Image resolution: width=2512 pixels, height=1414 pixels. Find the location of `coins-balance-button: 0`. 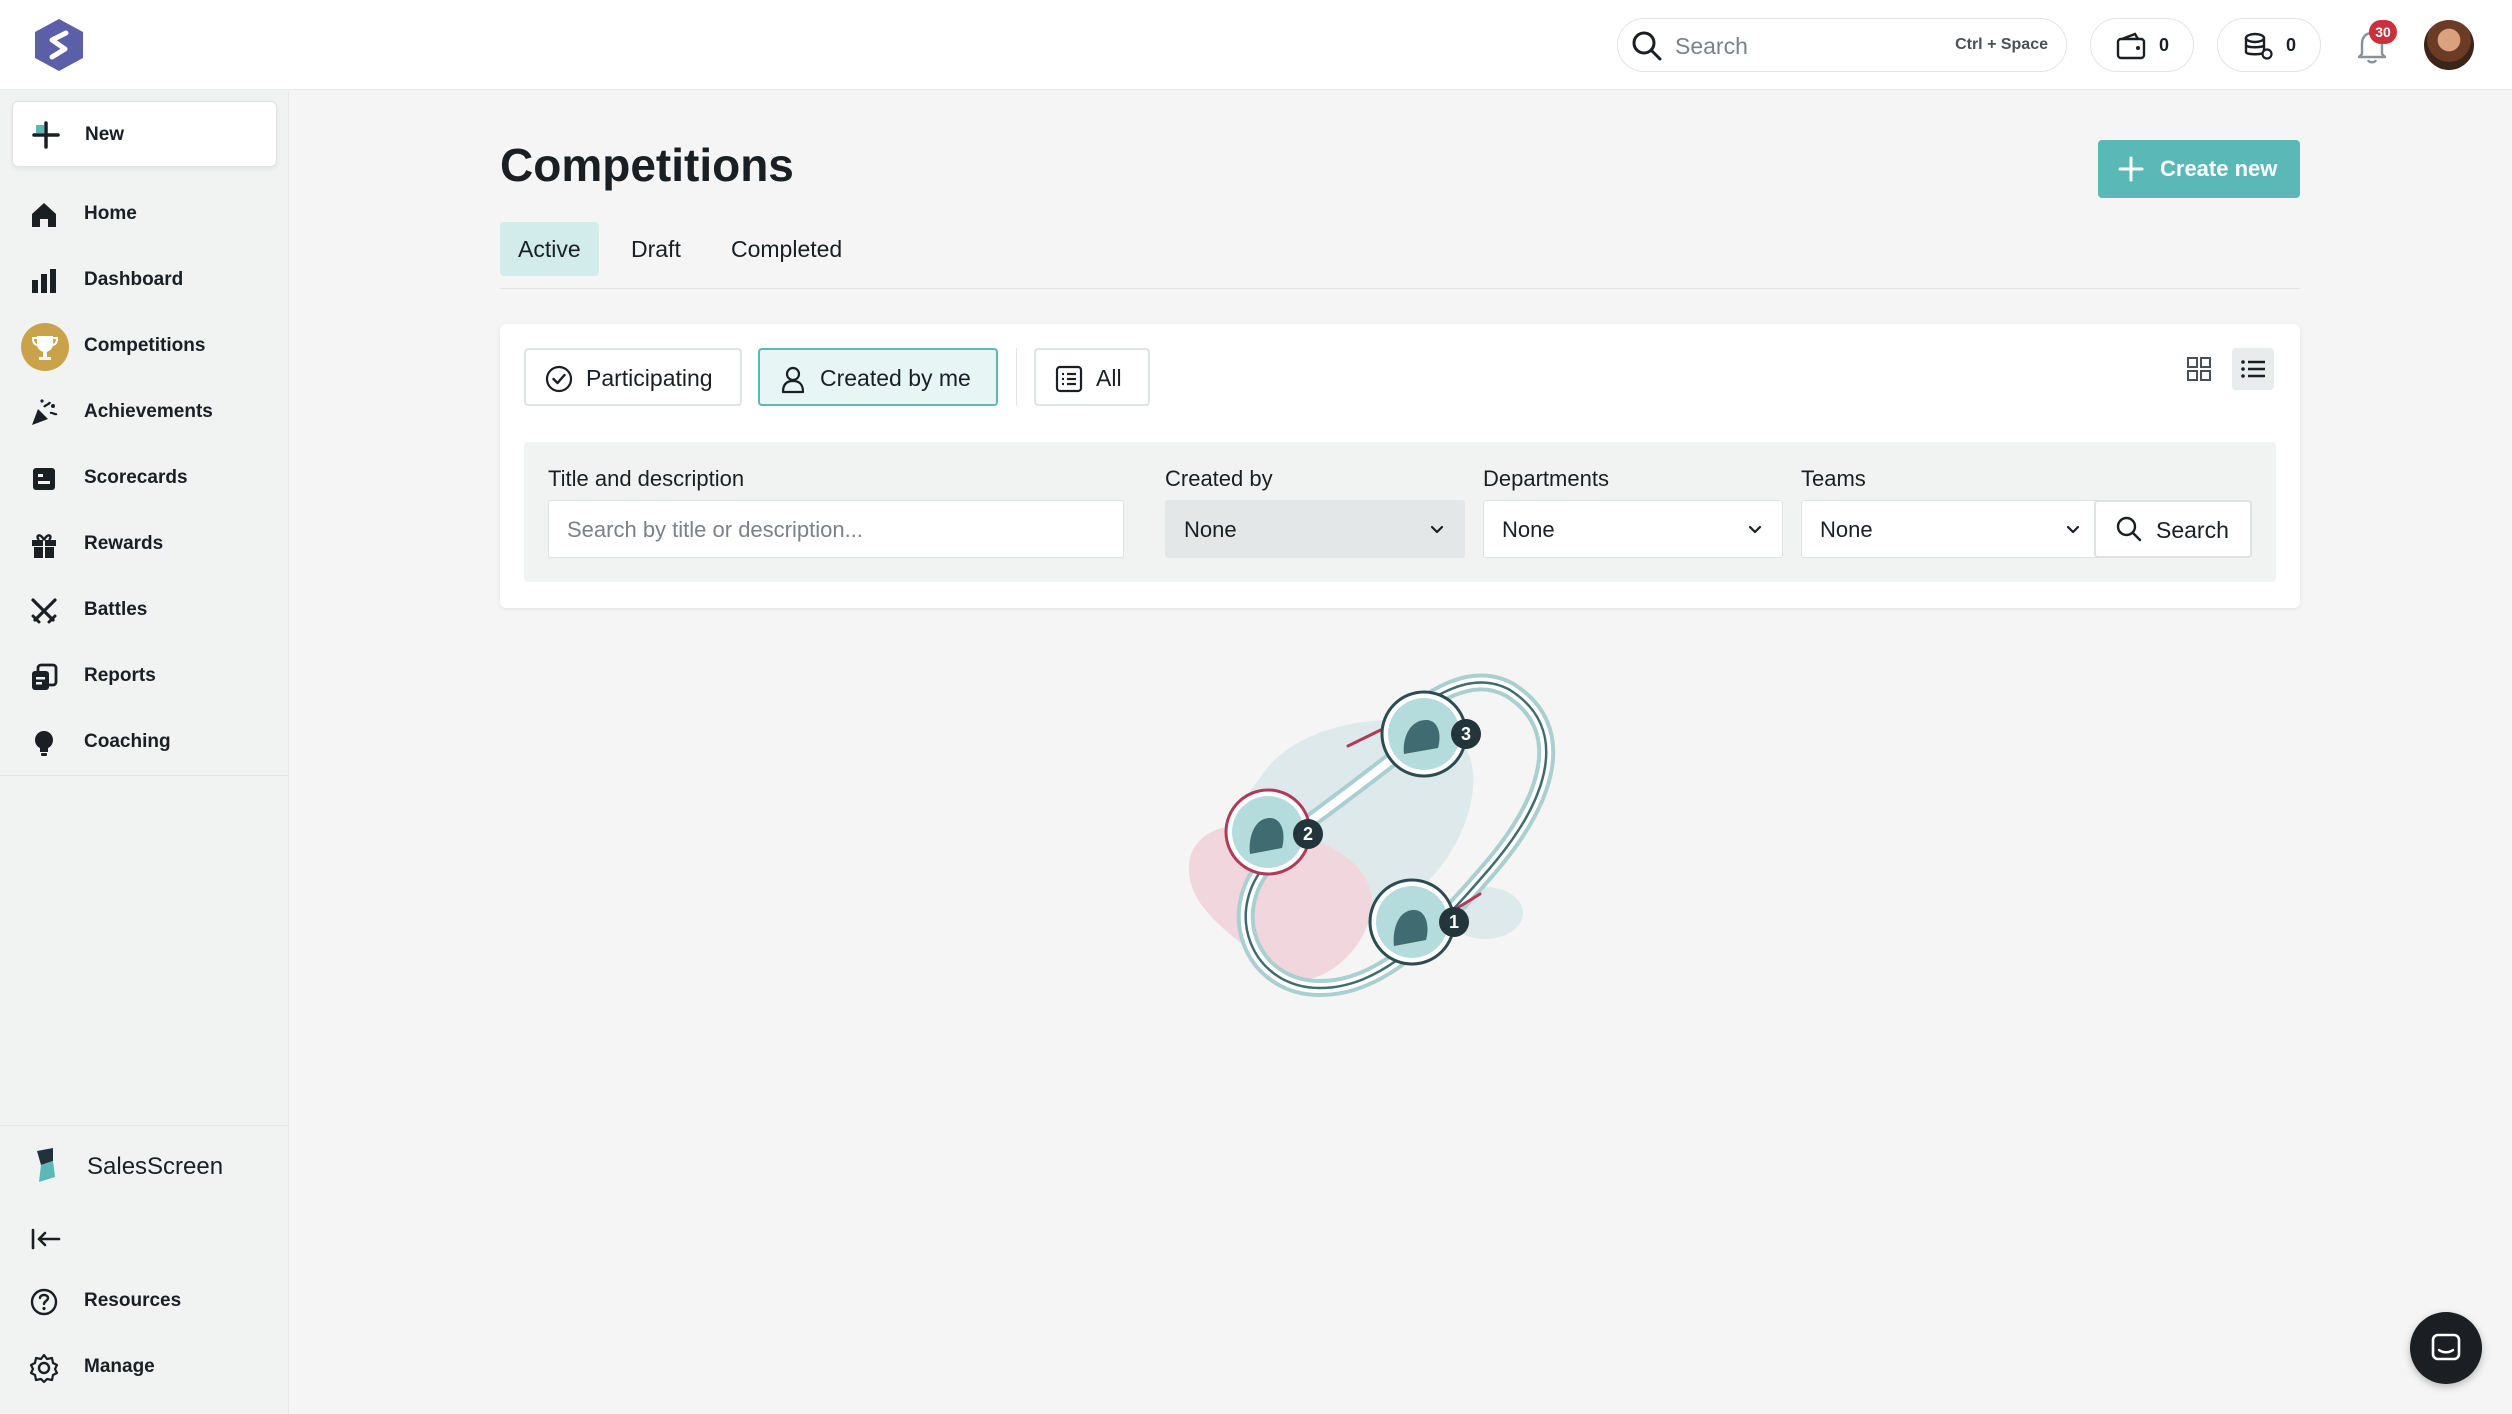

coins-balance-button: 0 is located at coordinates (2269, 45).